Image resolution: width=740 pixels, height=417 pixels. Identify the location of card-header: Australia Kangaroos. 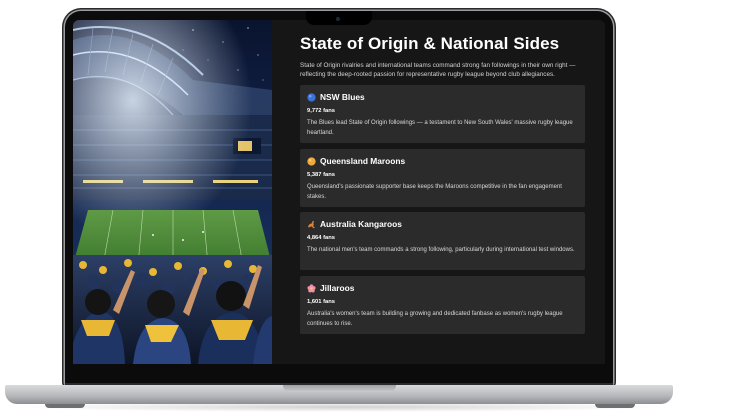
(354, 224).